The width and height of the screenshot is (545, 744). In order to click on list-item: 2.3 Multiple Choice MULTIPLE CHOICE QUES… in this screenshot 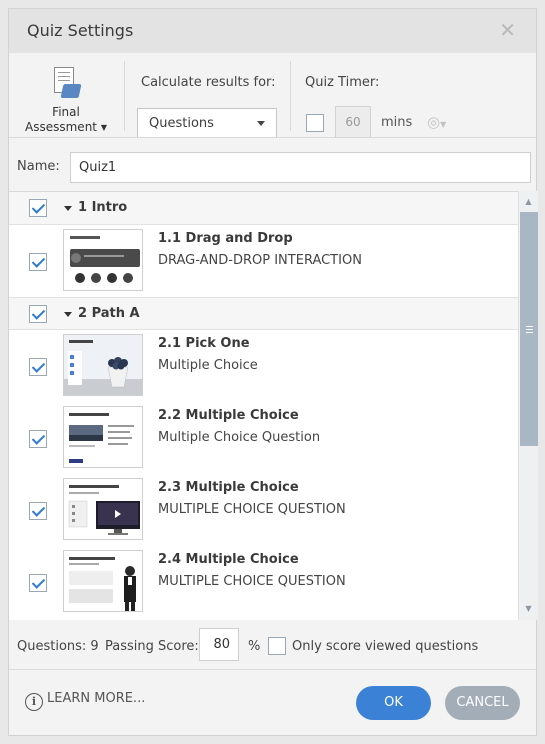, I will do `click(263, 510)`.